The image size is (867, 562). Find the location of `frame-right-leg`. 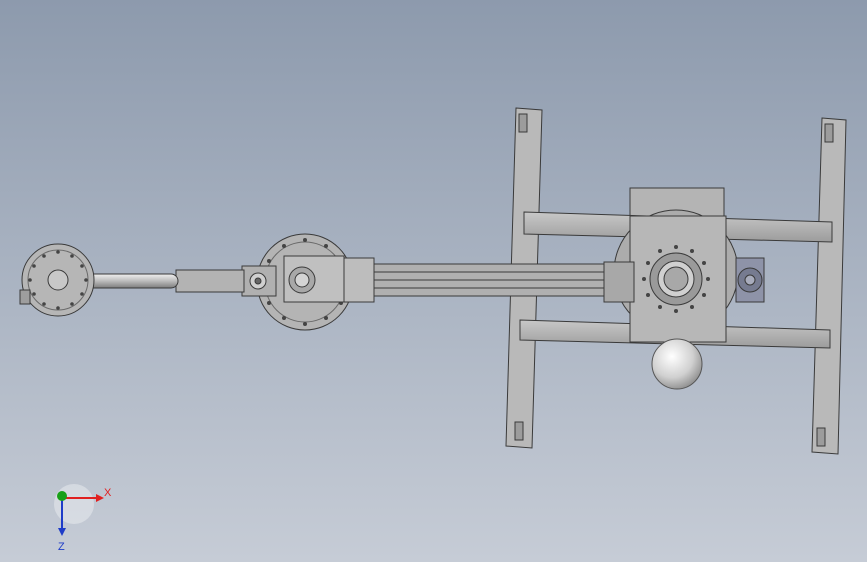

frame-right-leg is located at coordinates (829, 286).